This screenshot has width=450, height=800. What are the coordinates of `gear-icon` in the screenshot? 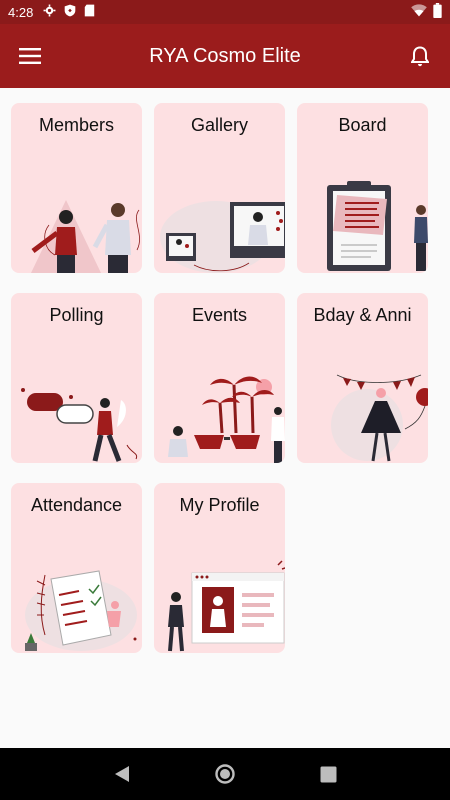 It's located at (49, 12).